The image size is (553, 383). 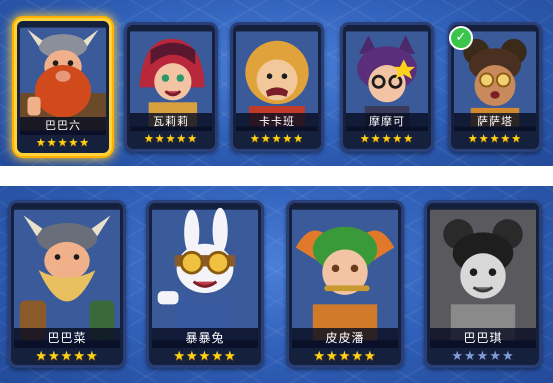 What do you see at coordinates (205, 338) in the screenshot?
I see `hero-name: 暴暴兔` at bounding box center [205, 338].